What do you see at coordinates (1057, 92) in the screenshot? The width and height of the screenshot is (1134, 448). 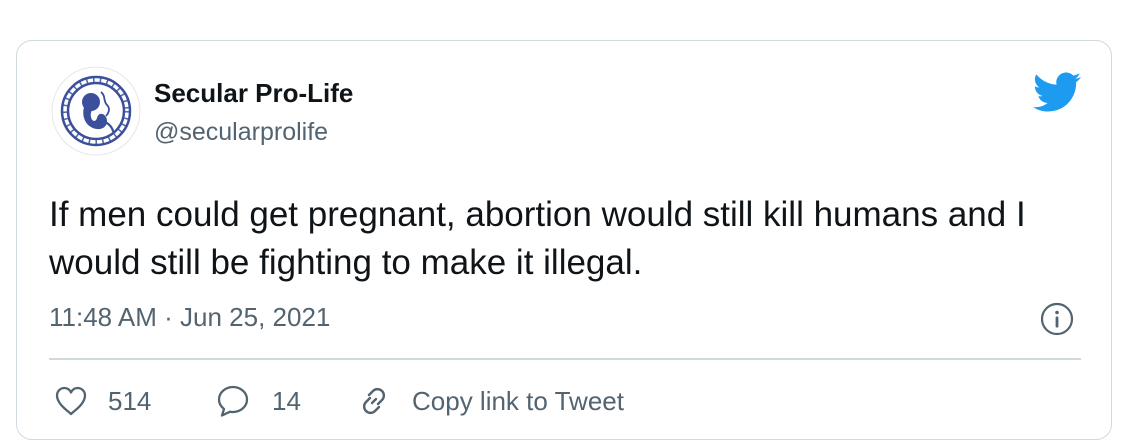 I see `twitter-bird-icon` at bounding box center [1057, 92].